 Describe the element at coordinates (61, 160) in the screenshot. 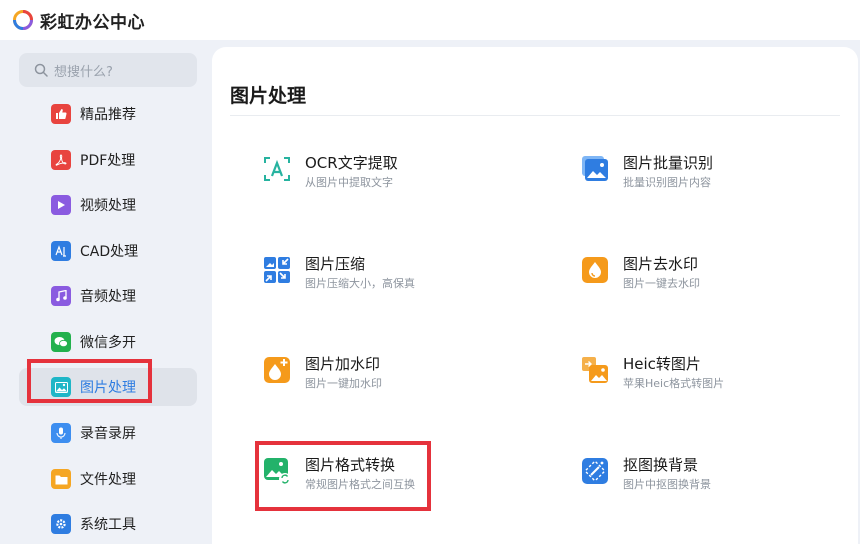

I see `pdf-icon` at that location.